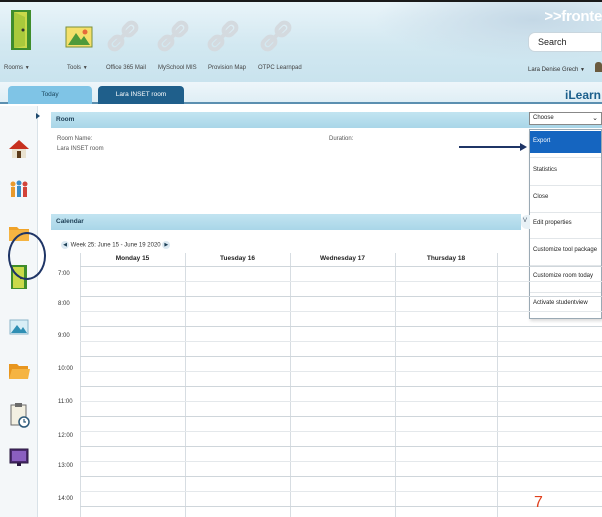 Image resolution: width=602 pixels, height=517 pixels. I want to click on chevron-down-icon: ⌄, so click(595, 118).